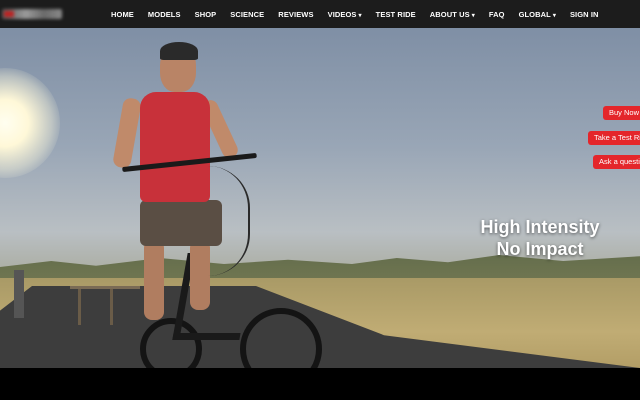 The width and height of the screenshot is (640, 400). What do you see at coordinates (127, 133) in the screenshot?
I see `rider-arm-left` at bounding box center [127, 133].